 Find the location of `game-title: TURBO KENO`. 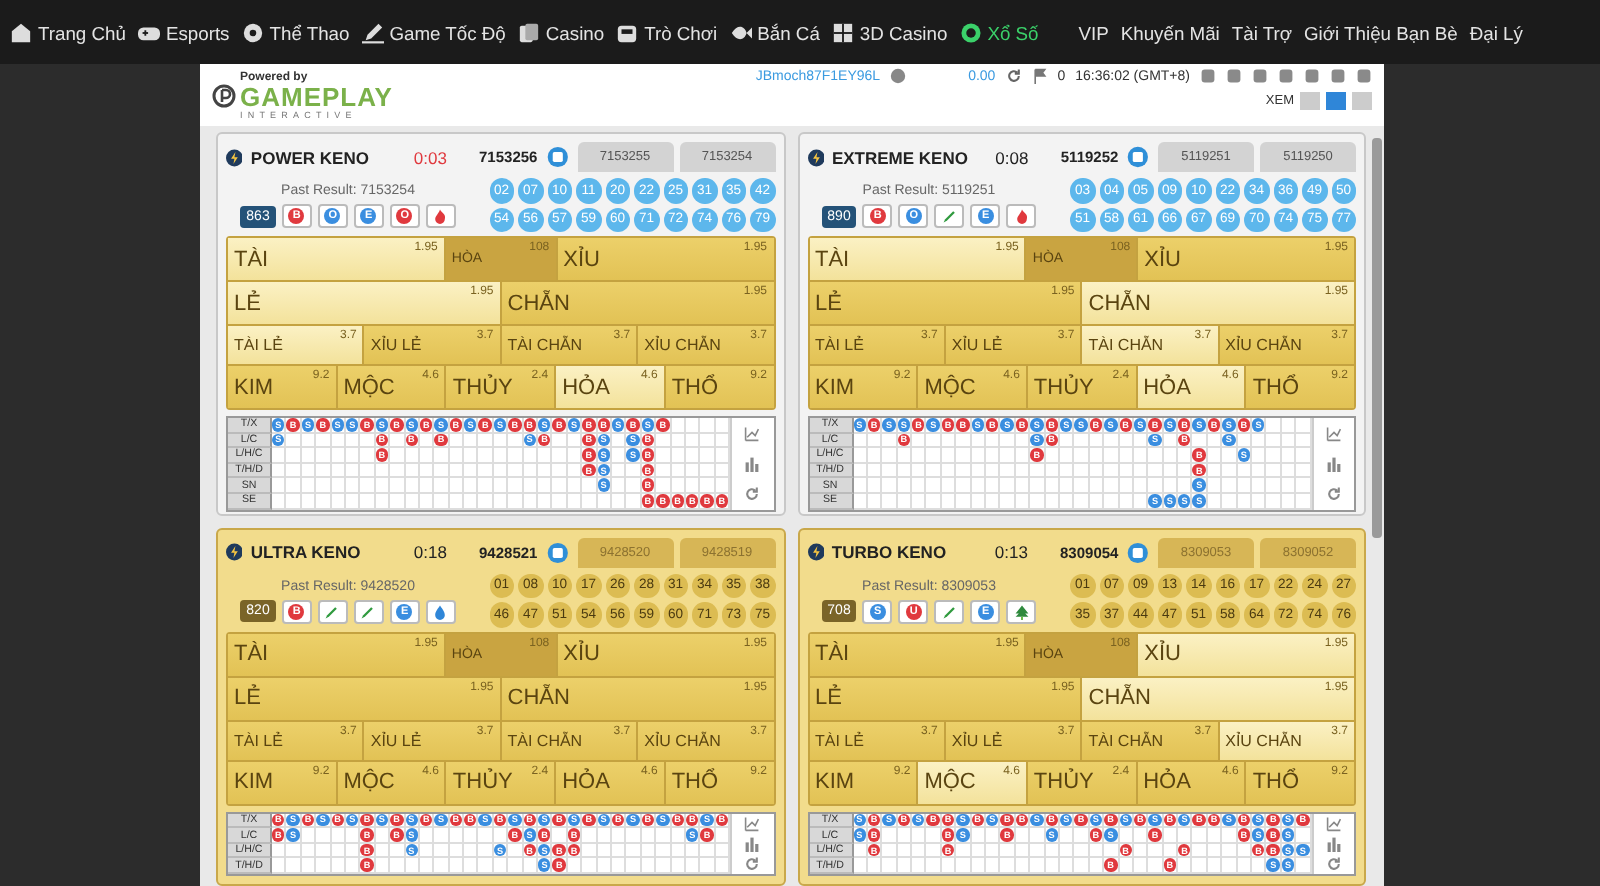

game-title: TURBO KENO is located at coordinates (890, 552).